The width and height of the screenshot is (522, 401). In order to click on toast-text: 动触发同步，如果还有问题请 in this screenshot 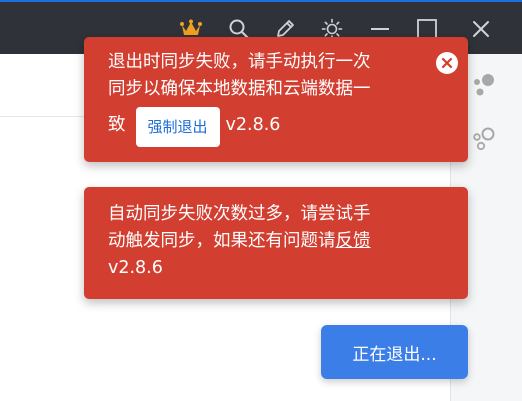, I will do `click(222, 241)`.